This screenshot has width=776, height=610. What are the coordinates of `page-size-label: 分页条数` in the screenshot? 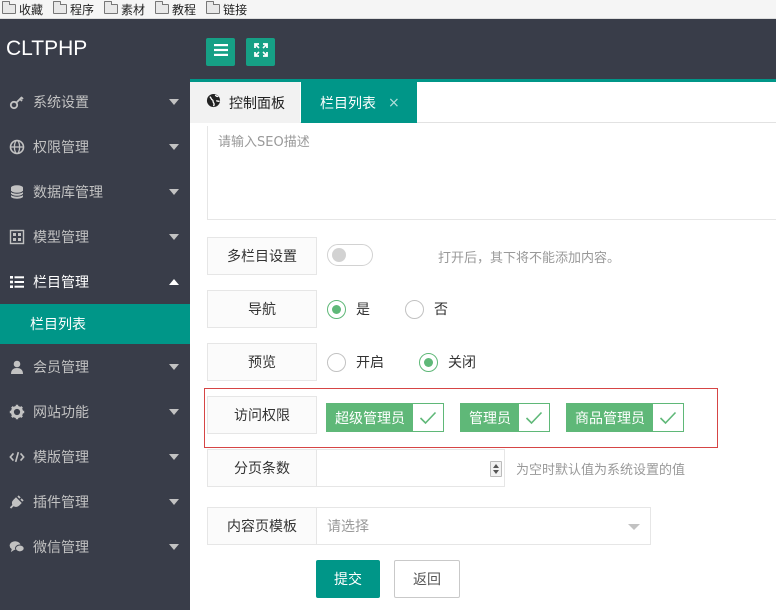 It's located at (262, 468).